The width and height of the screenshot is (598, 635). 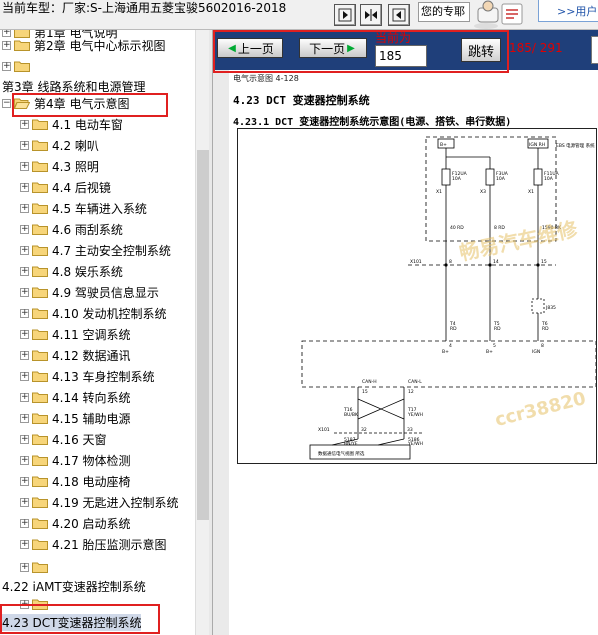 I want to click on relay-label: B+, so click(x=443, y=145).